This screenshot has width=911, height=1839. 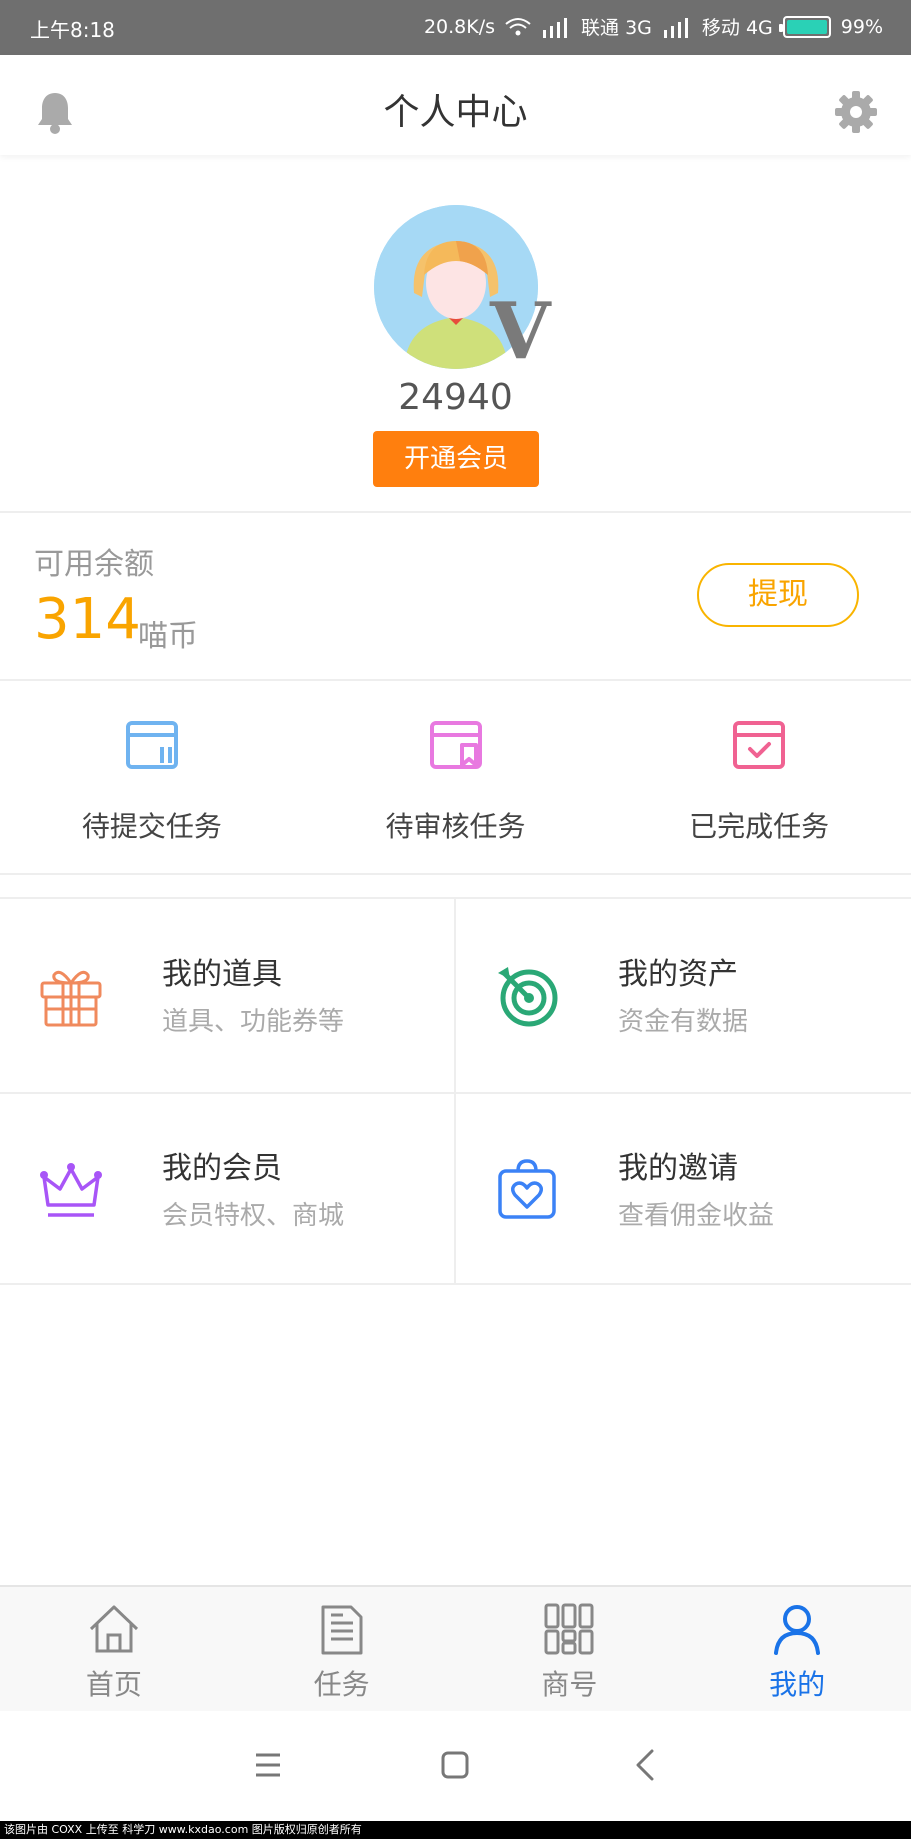 What do you see at coordinates (72, 30) in the screenshot?
I see `status-time: 上午8:18` at bounding box center [72, 30].